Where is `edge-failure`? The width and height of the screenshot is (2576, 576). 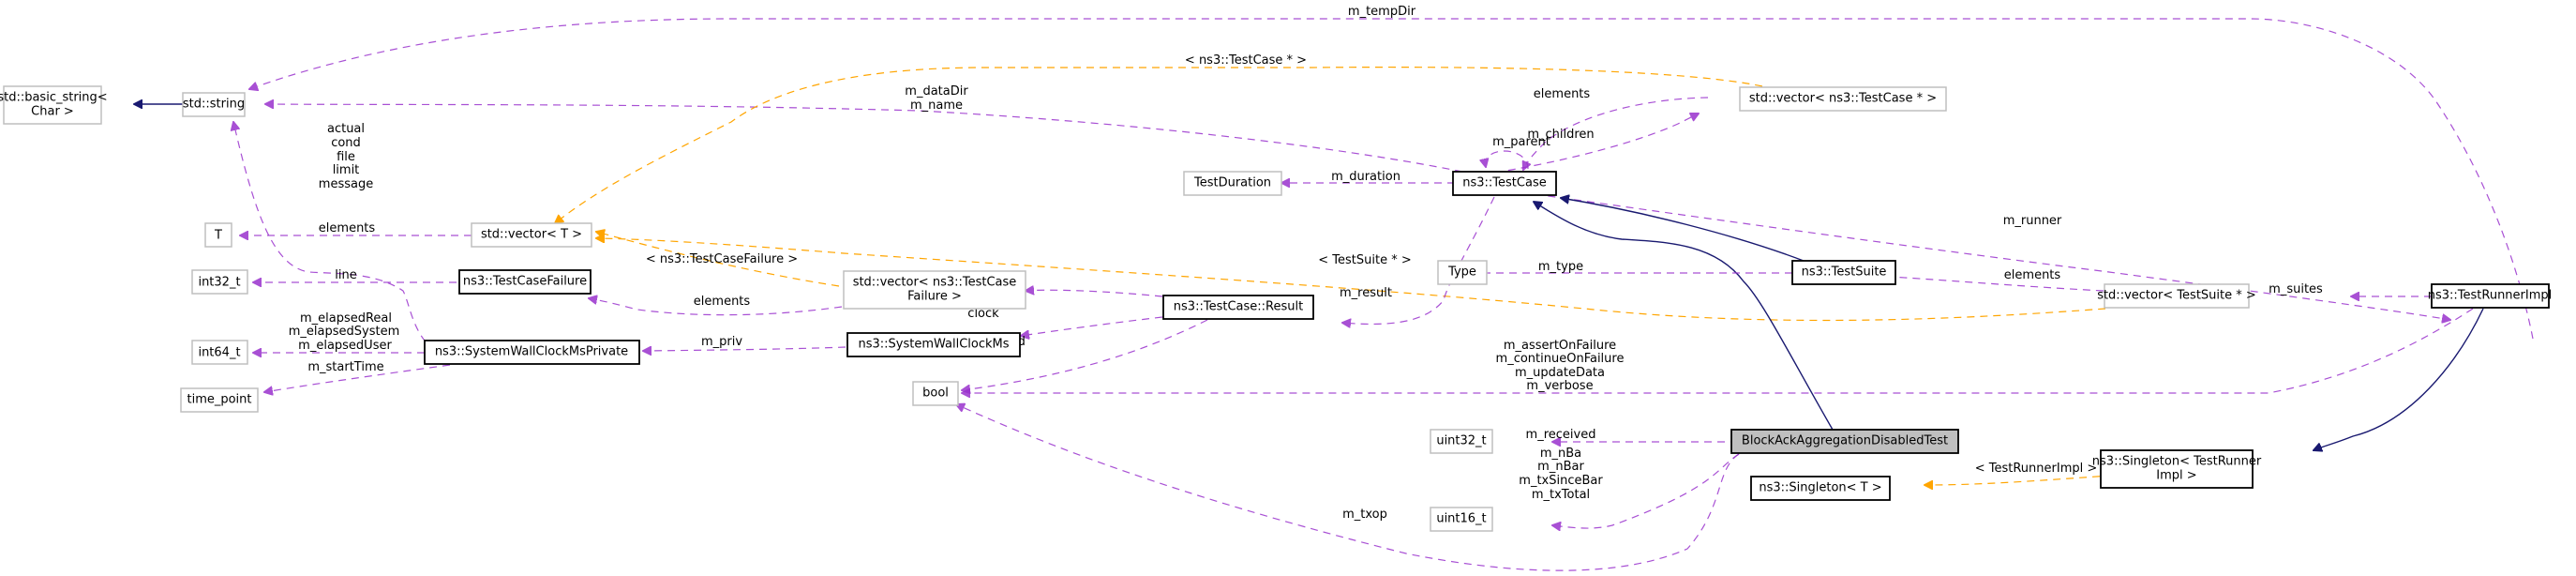 edge-failure is located at coordinates (1094, 293).